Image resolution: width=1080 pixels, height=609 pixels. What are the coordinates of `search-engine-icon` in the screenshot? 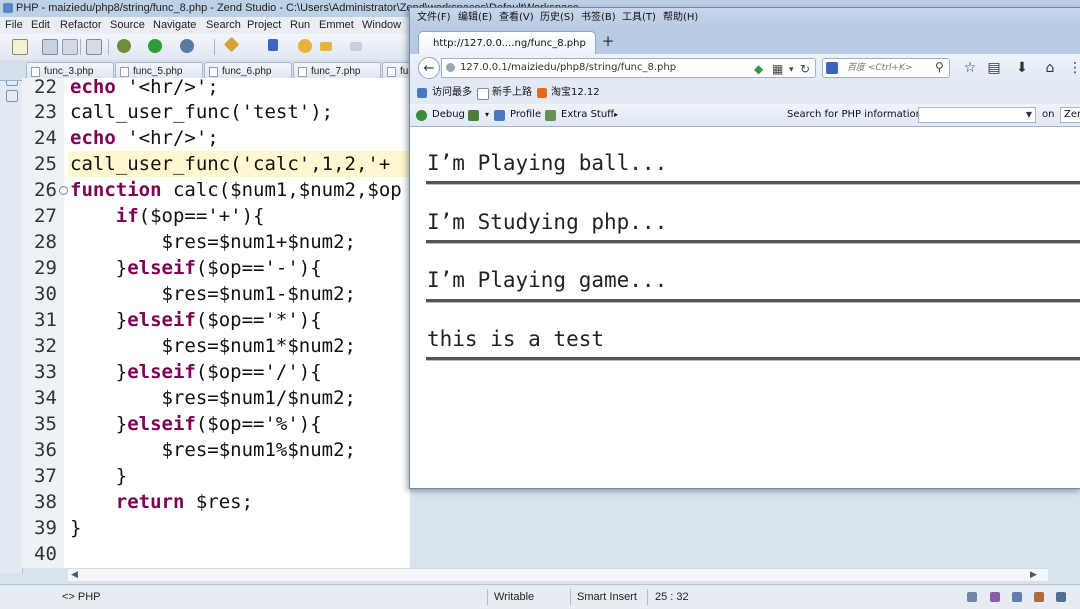 It's located at (832, 68).